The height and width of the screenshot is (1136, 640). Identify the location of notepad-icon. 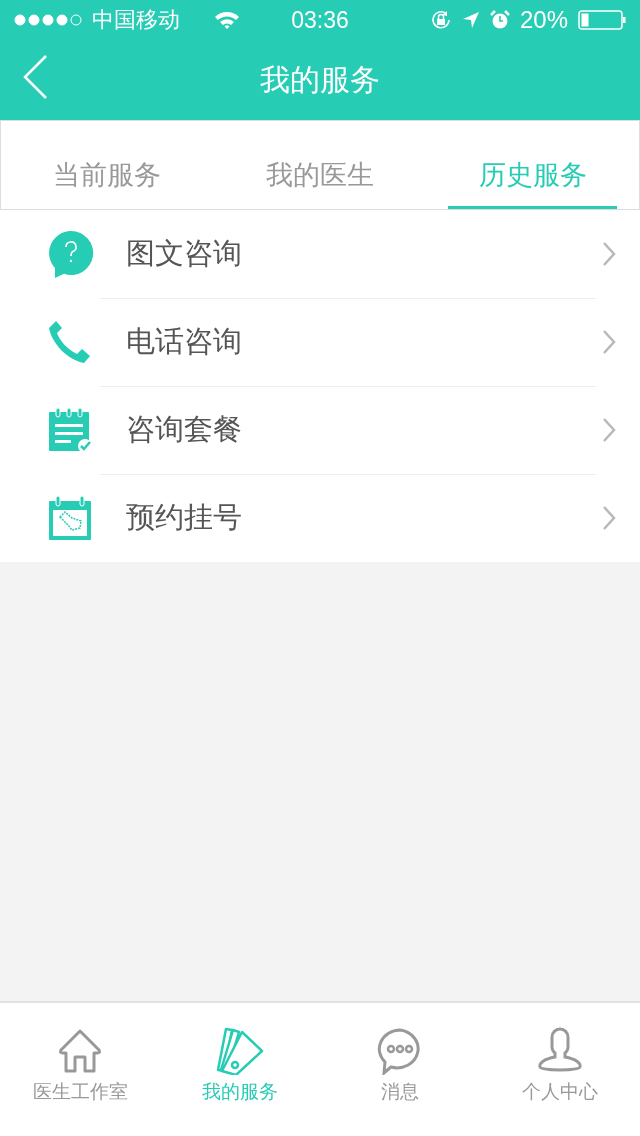
(70, 430).